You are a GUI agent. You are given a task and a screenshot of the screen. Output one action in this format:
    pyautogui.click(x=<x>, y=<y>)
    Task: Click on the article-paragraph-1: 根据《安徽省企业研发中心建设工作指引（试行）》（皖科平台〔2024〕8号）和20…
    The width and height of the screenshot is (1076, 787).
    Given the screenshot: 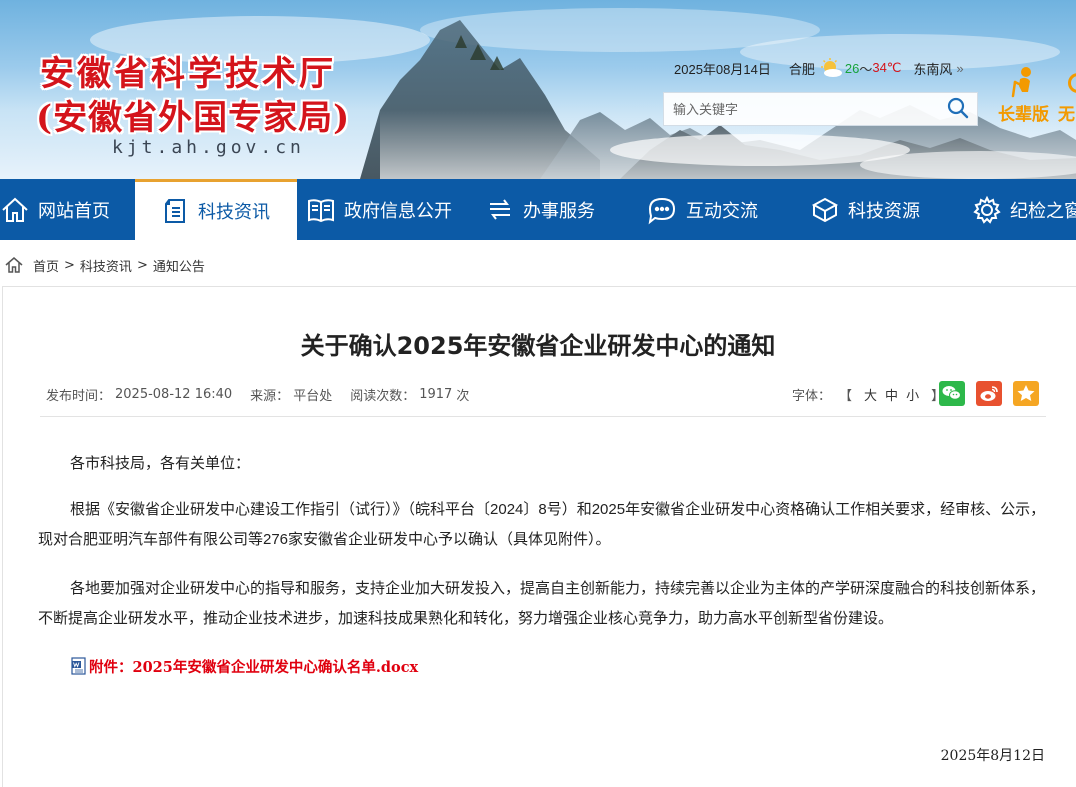 What is the action you would take?
    pyautogui.click(x=542, y=524)
    